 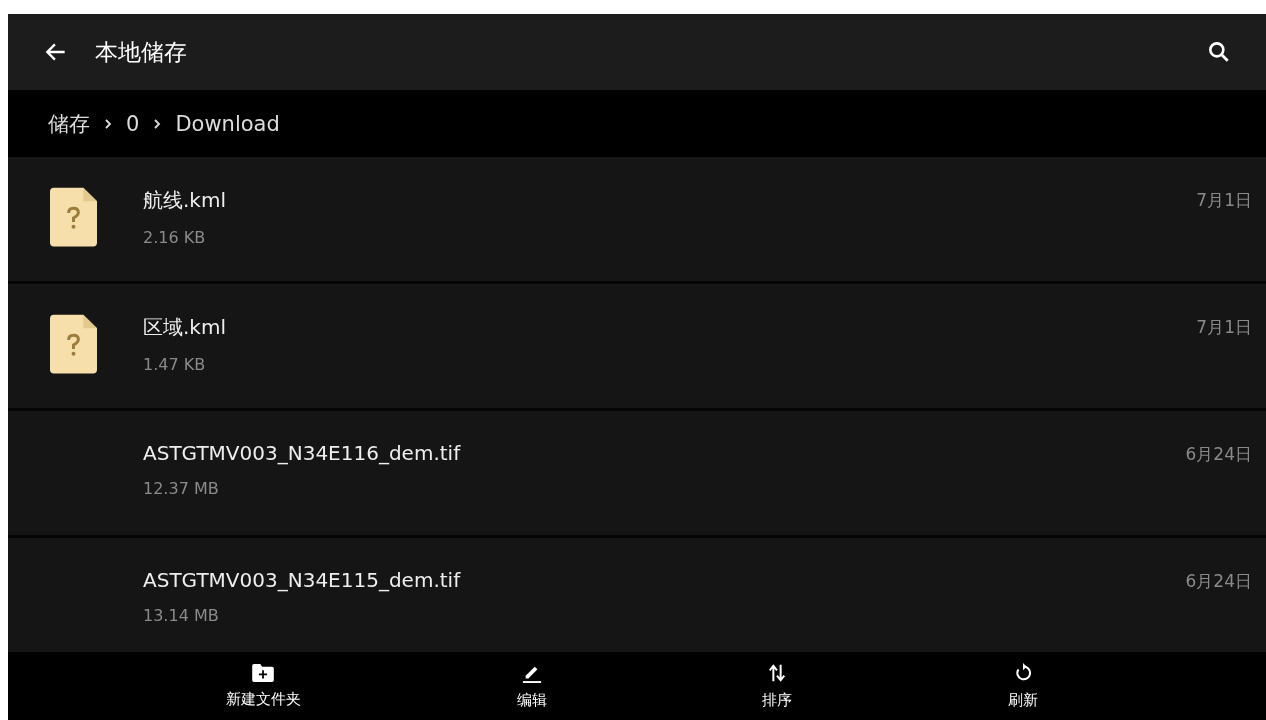 What do you see at coordinates (181, 615) in the screenshot?
I see `file-size: 13.14 MB` at bounding box center [181, 615].